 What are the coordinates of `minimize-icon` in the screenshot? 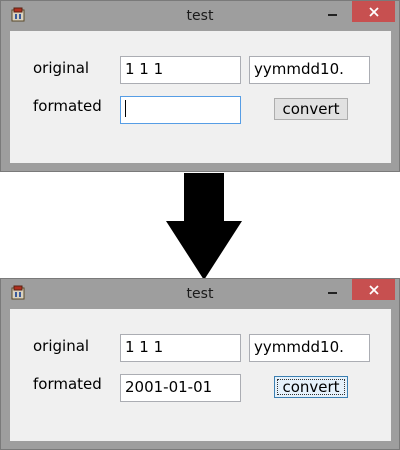 It's located at (332, 292).